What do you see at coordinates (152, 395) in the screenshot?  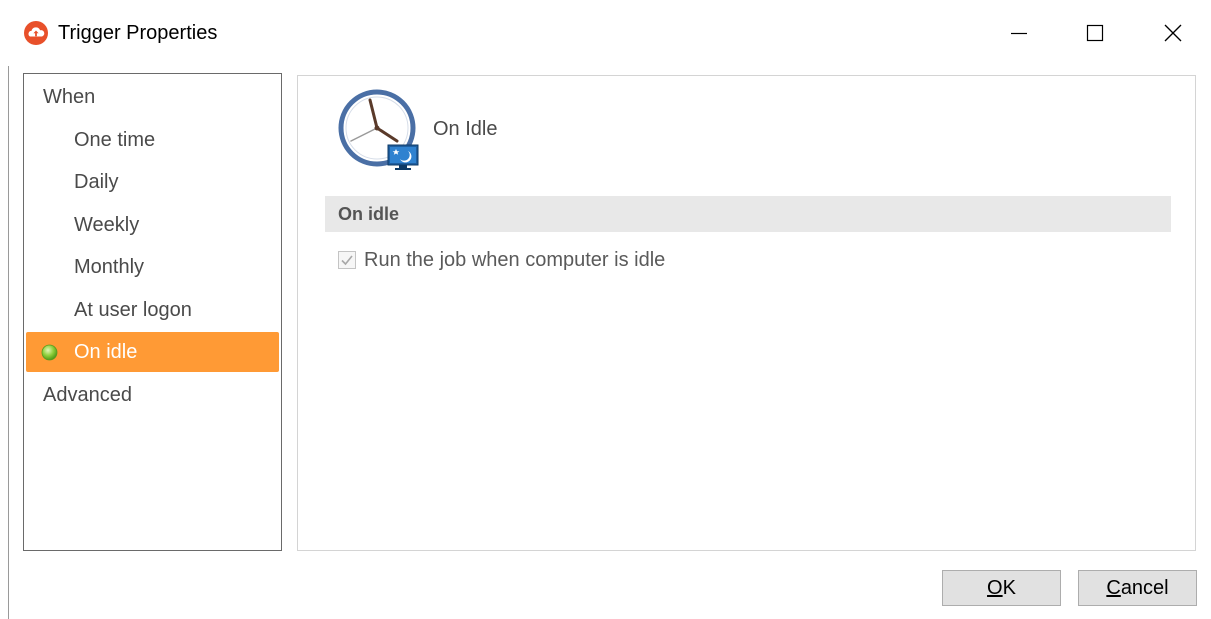 I see `nav-item-advanced: Advanced` at bounding box center [152, 395].